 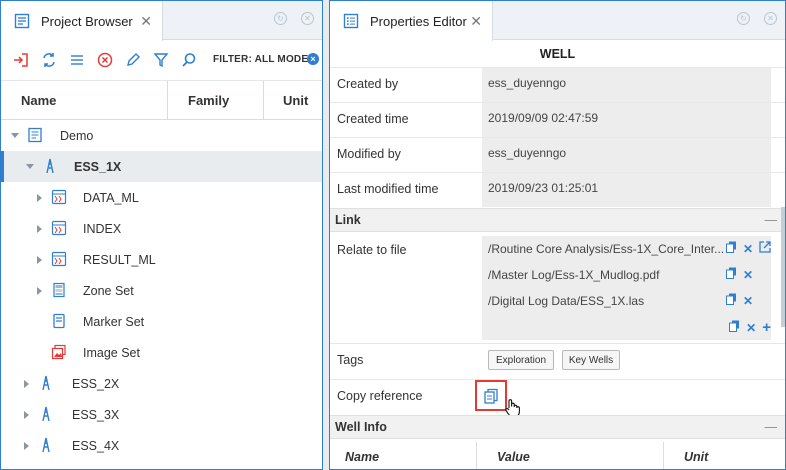 What do you see at coordinates (161, 414) in the screenshot?
I see `tree-row-ess-3x: ESS_3X` at bounding box center [161, 414].